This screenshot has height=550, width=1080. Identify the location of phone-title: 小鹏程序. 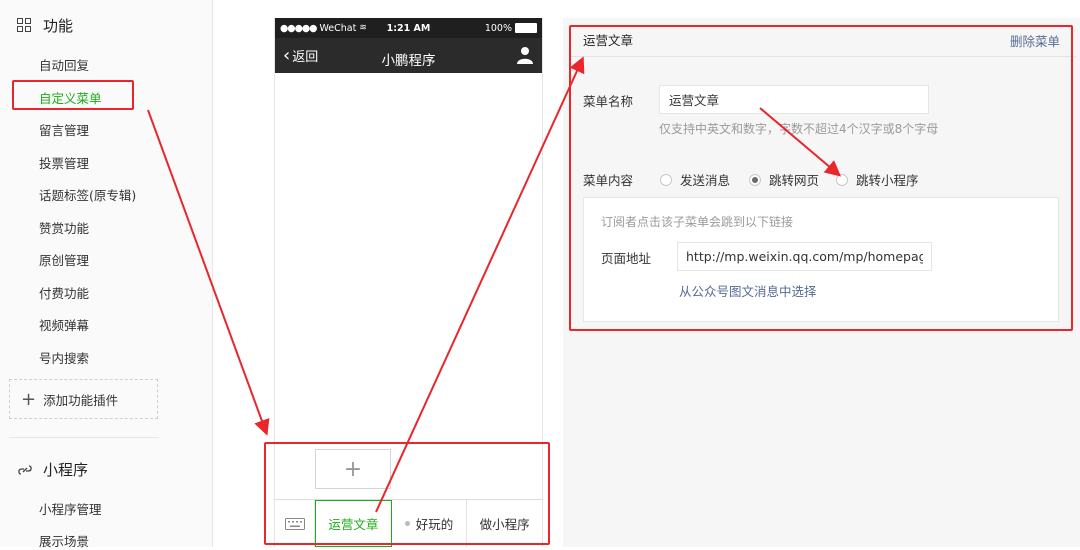
(408, 61).